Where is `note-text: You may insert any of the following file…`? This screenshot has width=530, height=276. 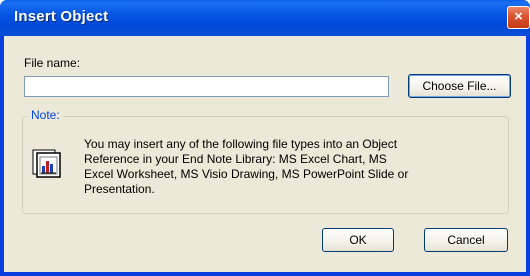
note-text: You may insert any of the following file… is located at coordinates (246, 166).